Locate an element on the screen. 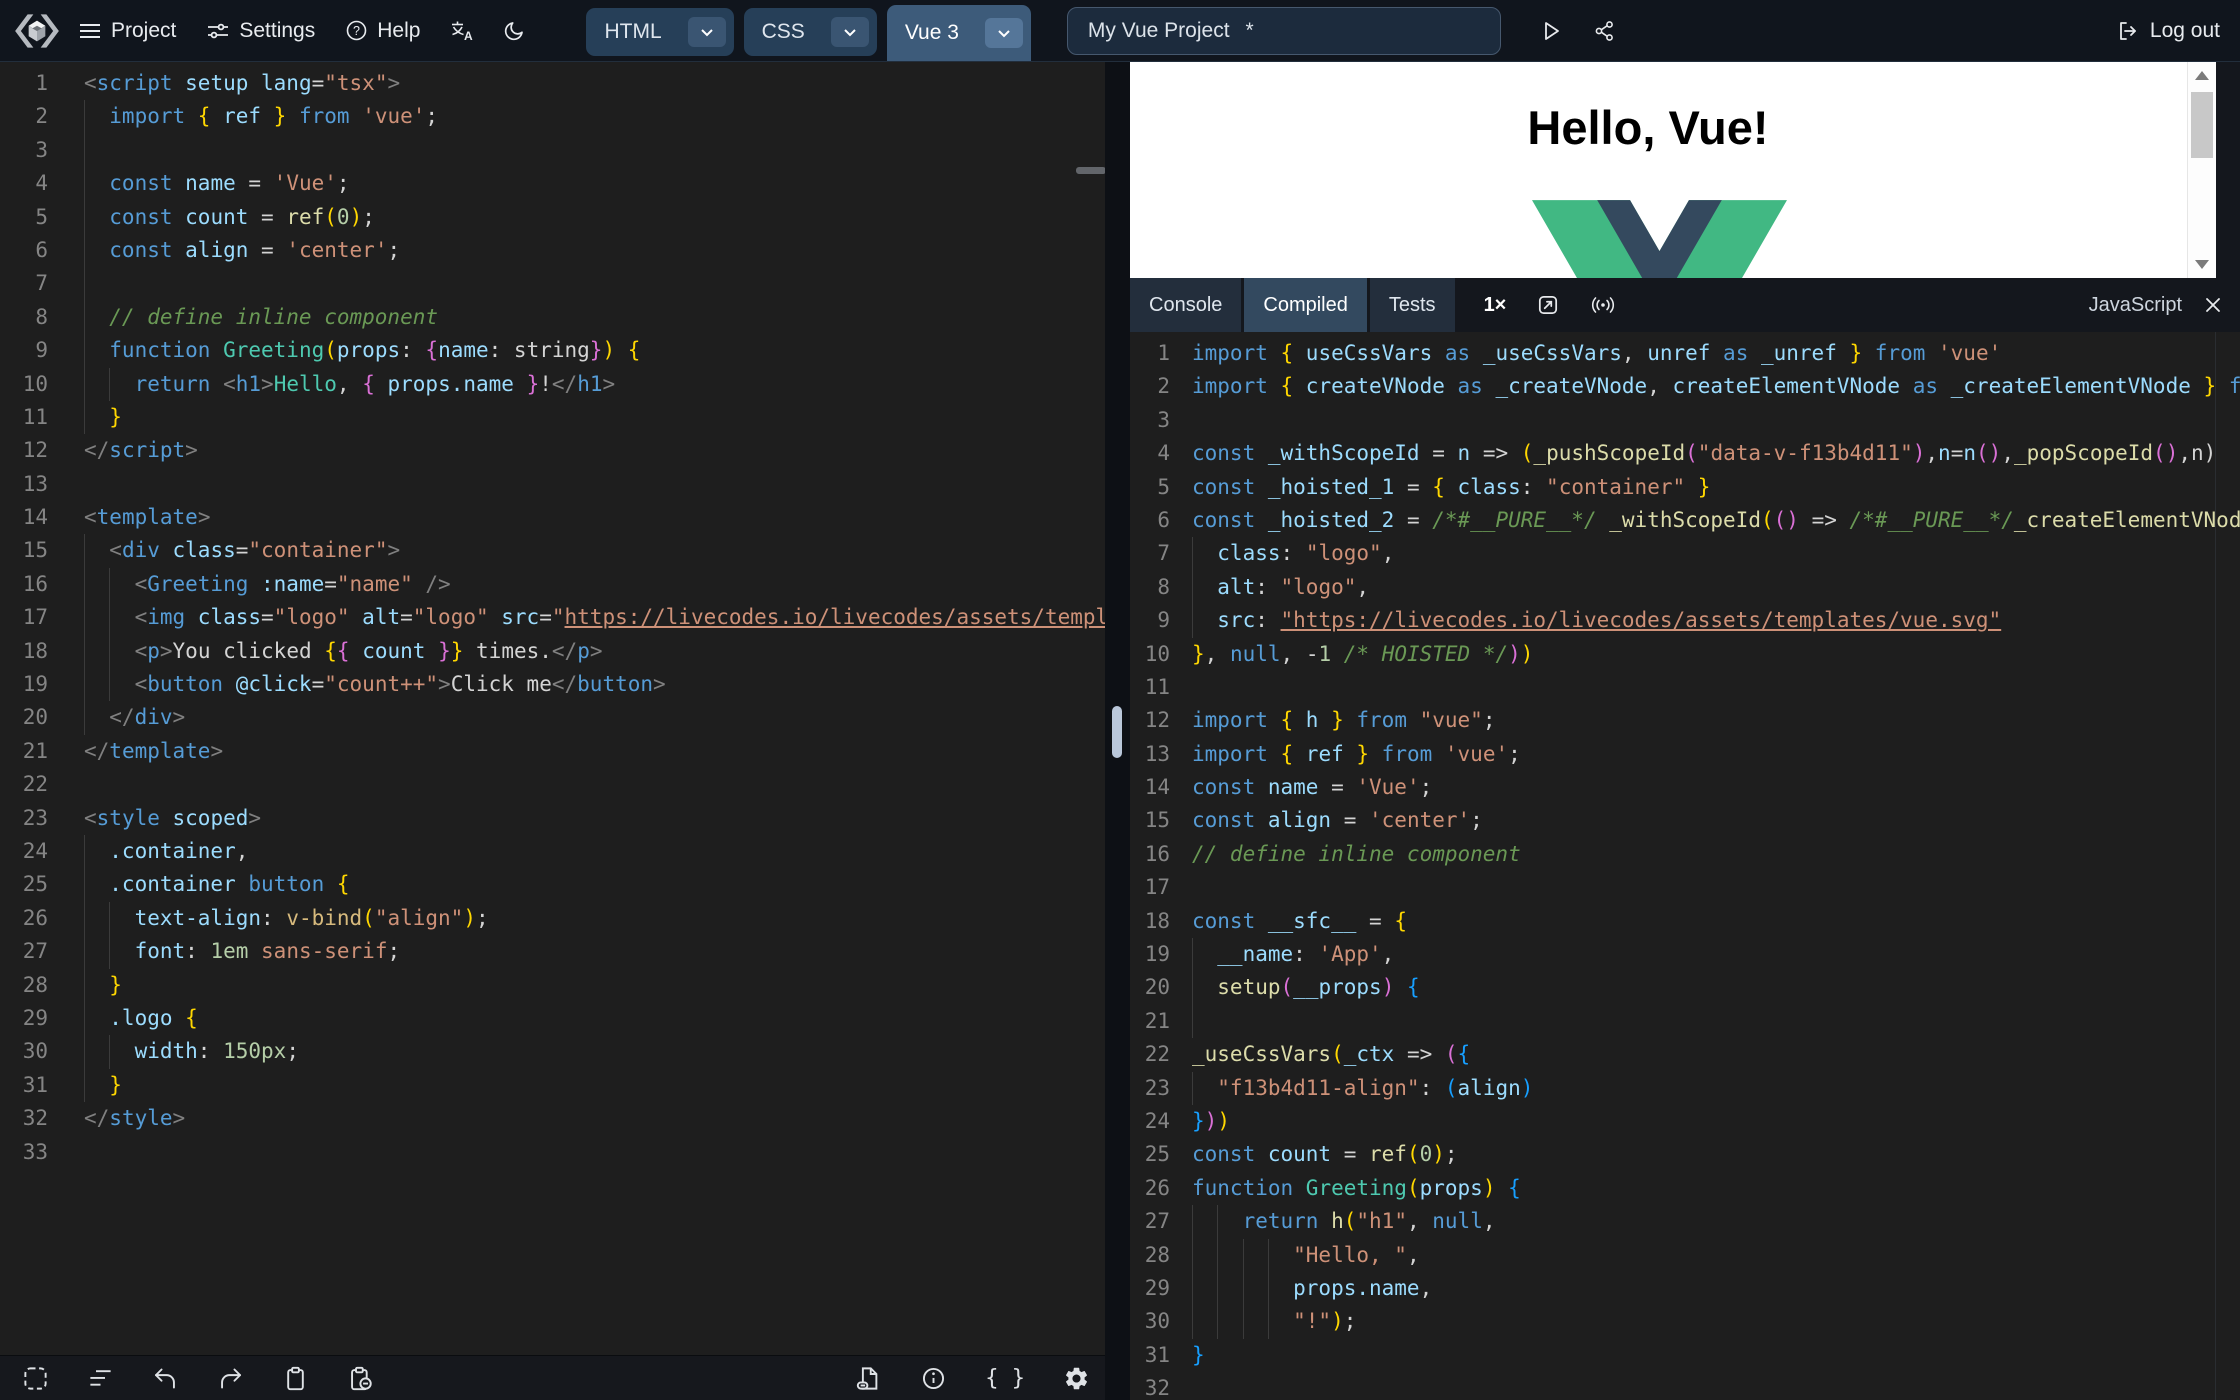 The width and height of the screenshot is (2240, 1400). code-line-content: text-align: v-bind("align"); is located at coordinates (286, 918).